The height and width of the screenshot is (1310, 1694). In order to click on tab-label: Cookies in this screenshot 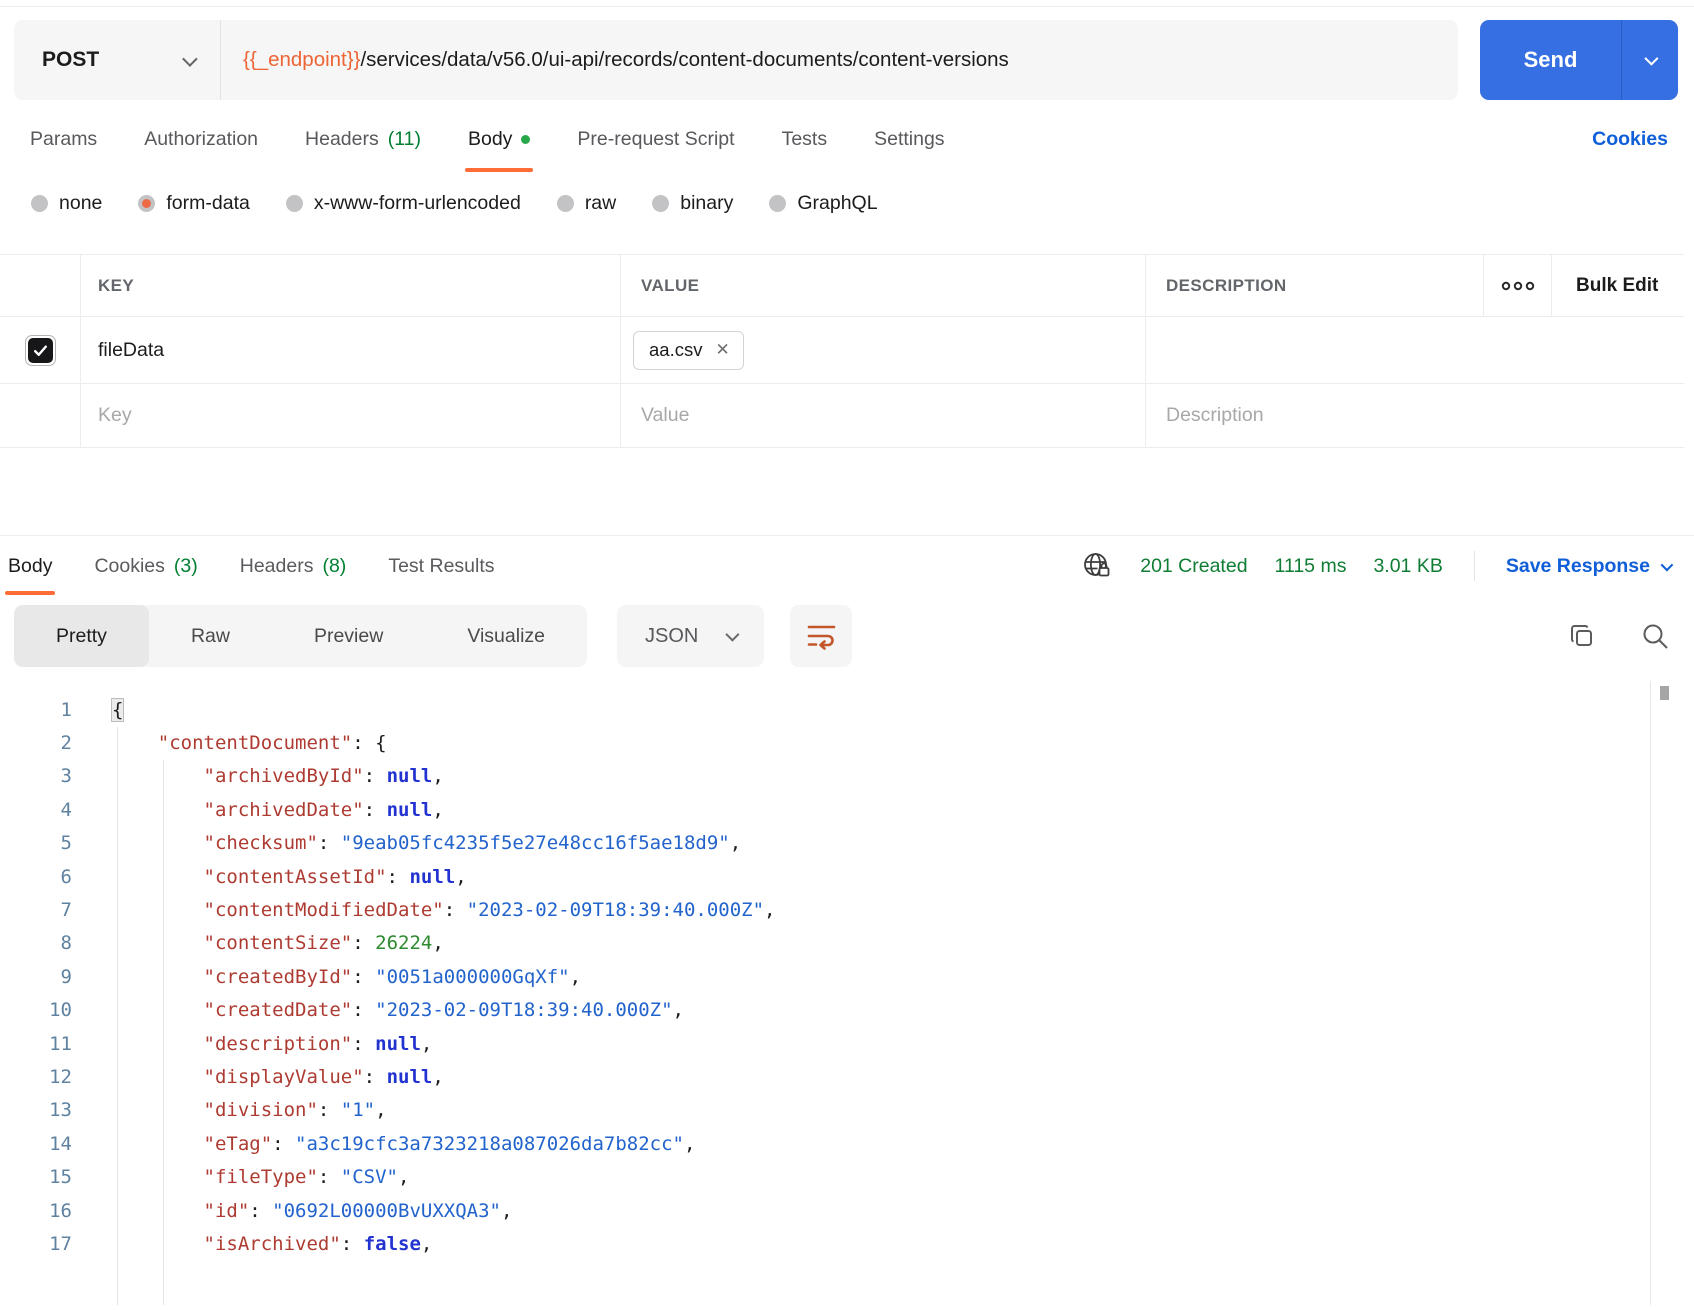, I will do `click(129, 565)`.